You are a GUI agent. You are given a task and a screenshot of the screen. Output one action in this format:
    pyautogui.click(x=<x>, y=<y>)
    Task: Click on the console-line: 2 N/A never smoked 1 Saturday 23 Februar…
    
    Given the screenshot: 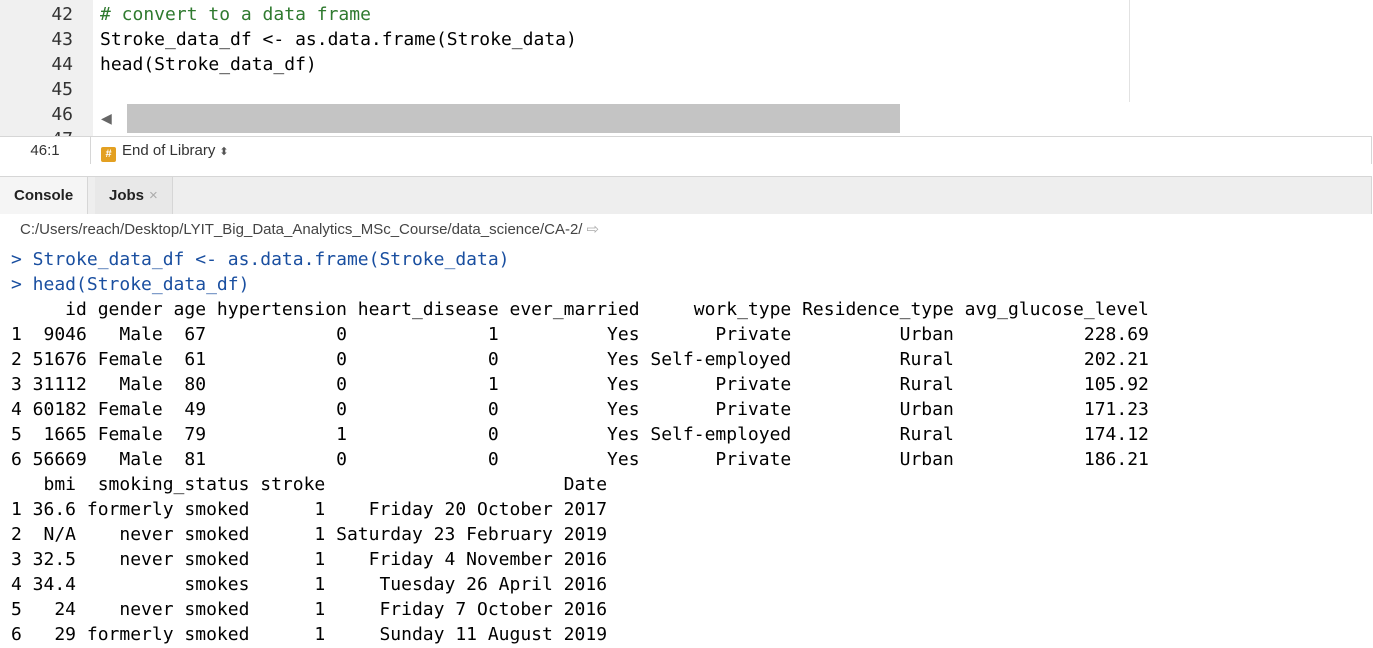 What is the action you would take?
    pyautogui.click(x=309, y=534)
    